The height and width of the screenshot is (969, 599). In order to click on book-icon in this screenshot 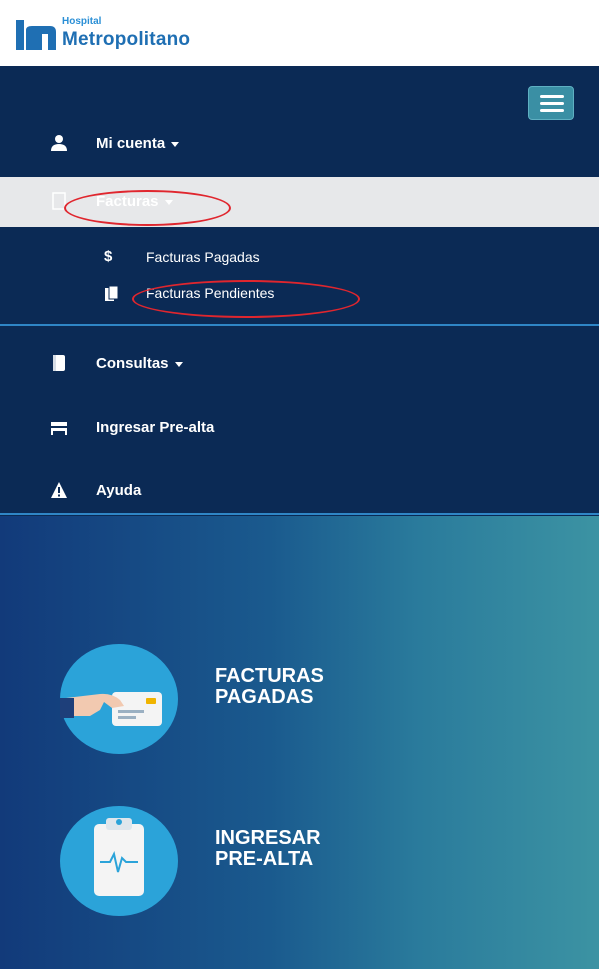, I will do `click(59, 363)`.